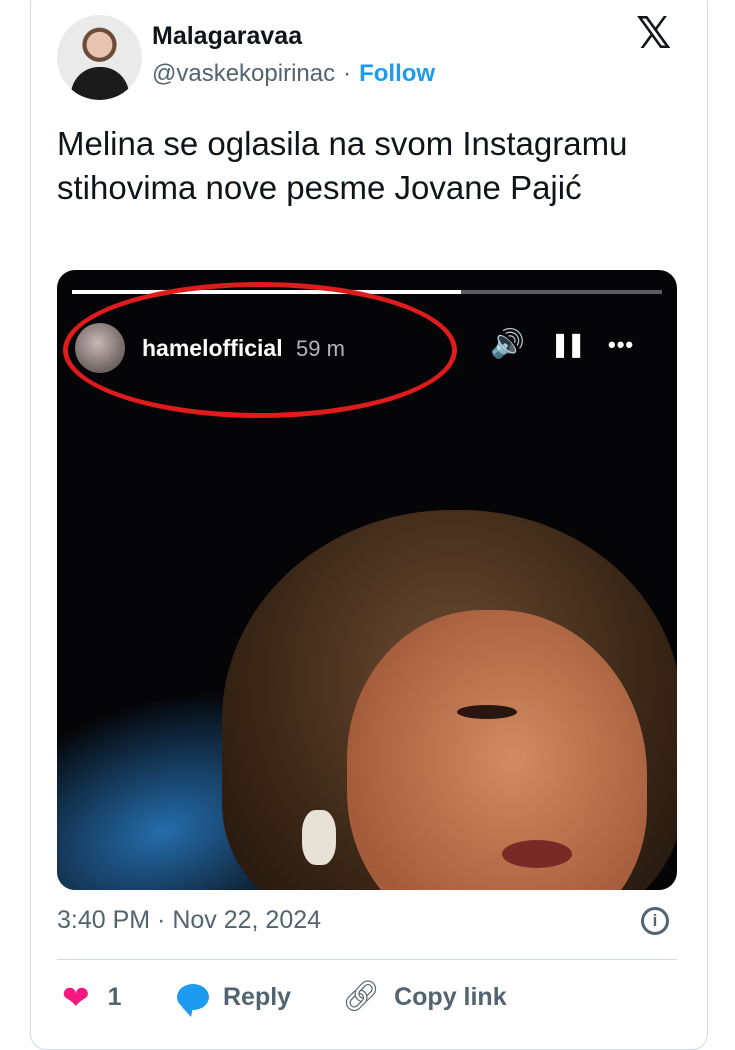  What do you see at coordinates (621, 345) in the screenshot?
I see `more-options-icon: •••` at bounding box center [621, 345].